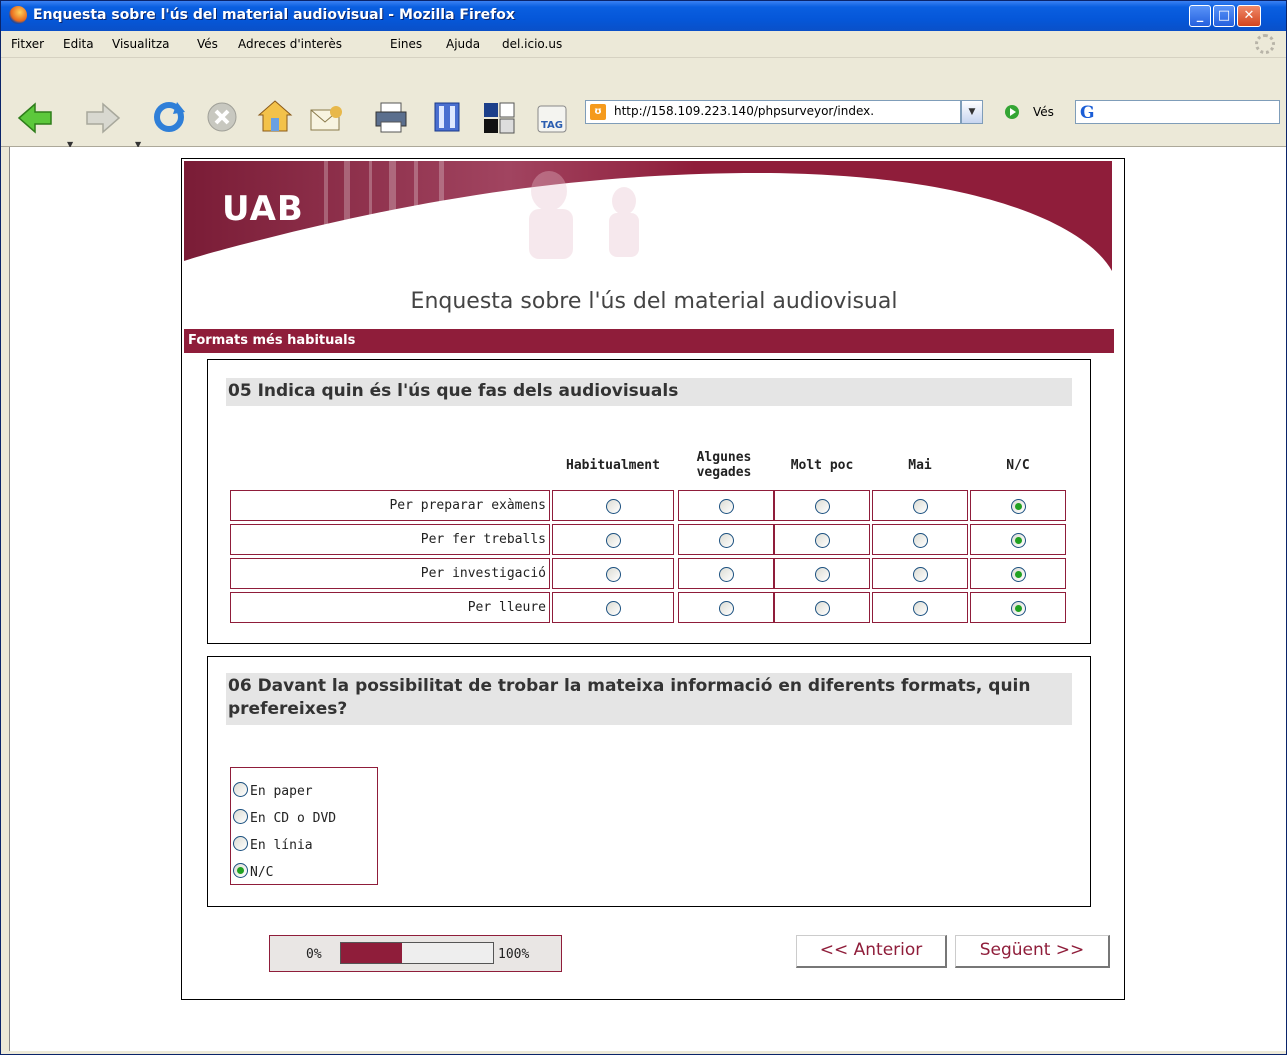 This screenshot has width=1287, height=1055. What do you see at coordinates (499, 117) in the screenshot?
I see `page-layout-icon` at bounding box center [499, 117].